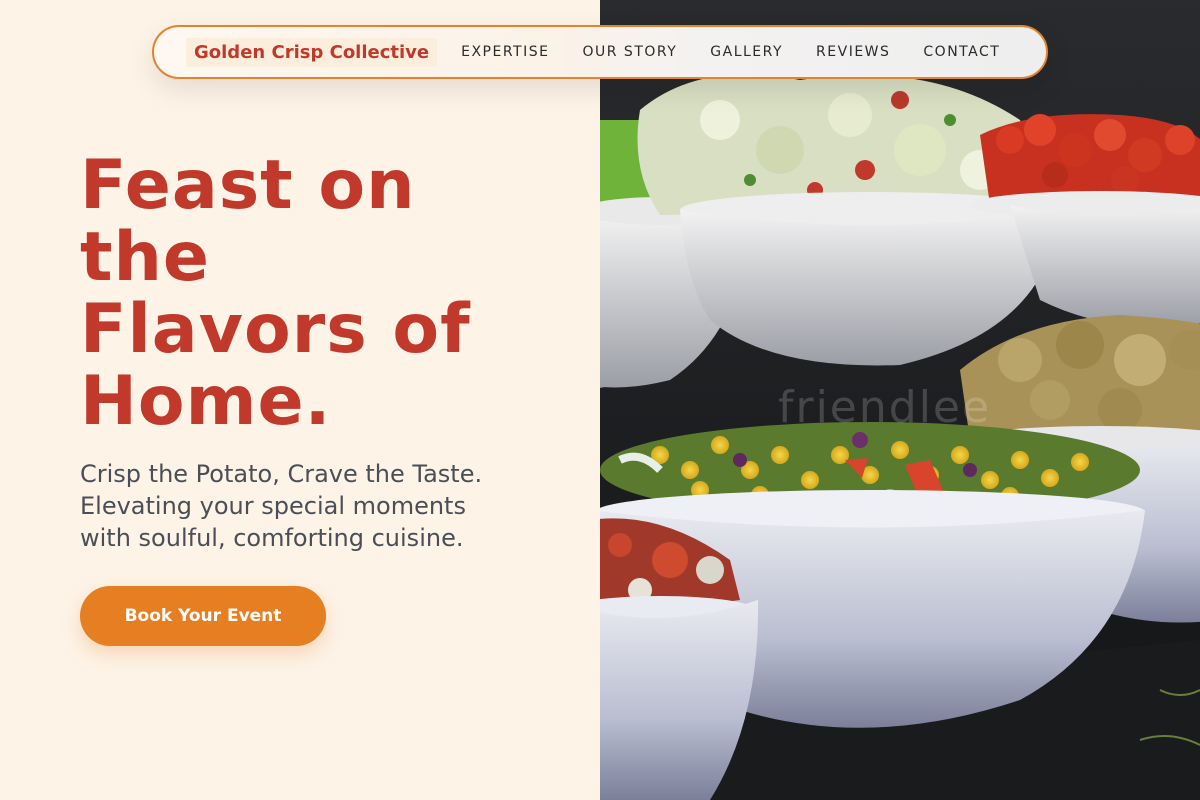 The height and width of the screenshot is (800, 1200). Describe the element at coordinates (312, 52) in the screenshot. I see `brand-logo-text: Golden Crisp Collective` at that location.